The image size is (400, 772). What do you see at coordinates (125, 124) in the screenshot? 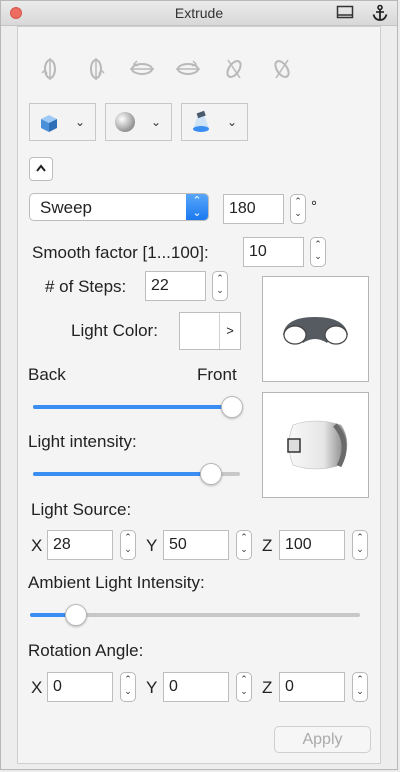
I see `sphere-icon` at bounding box center [125, 124].